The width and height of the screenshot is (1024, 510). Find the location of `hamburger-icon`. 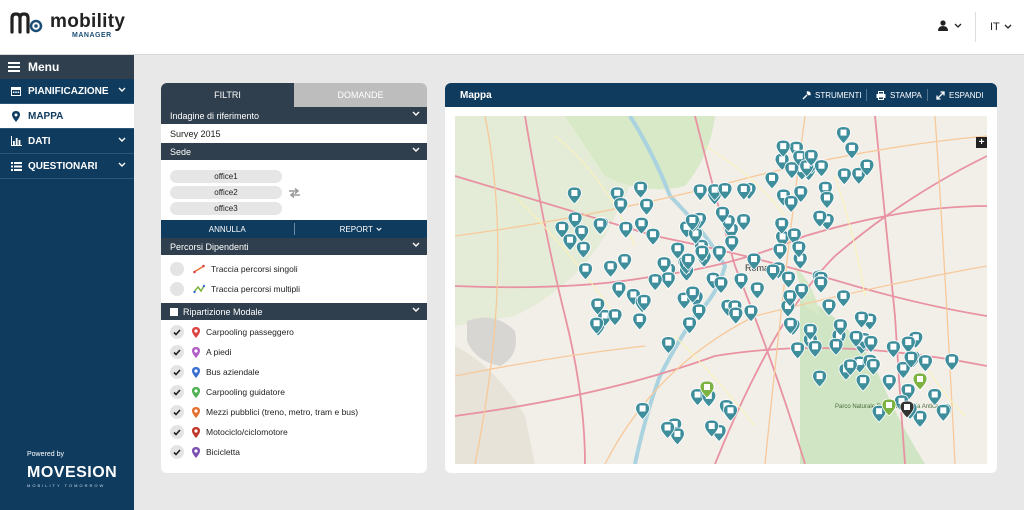

hamburger-icon is located at coordinates (14, 67).